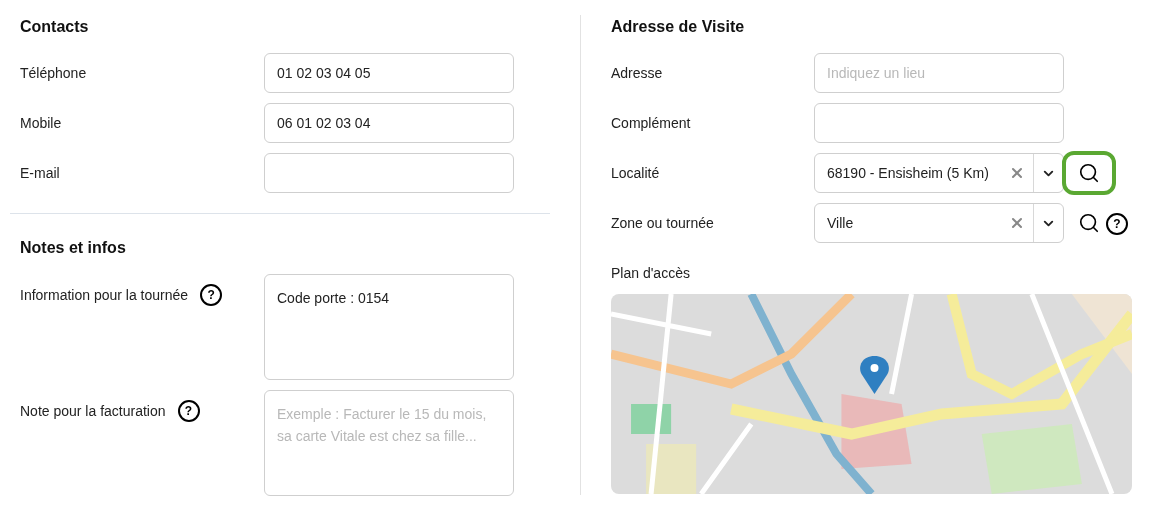 Image resolution: width=1158 pixels, height=515 pixels. I want to click on search-button, so click(1089, 173).